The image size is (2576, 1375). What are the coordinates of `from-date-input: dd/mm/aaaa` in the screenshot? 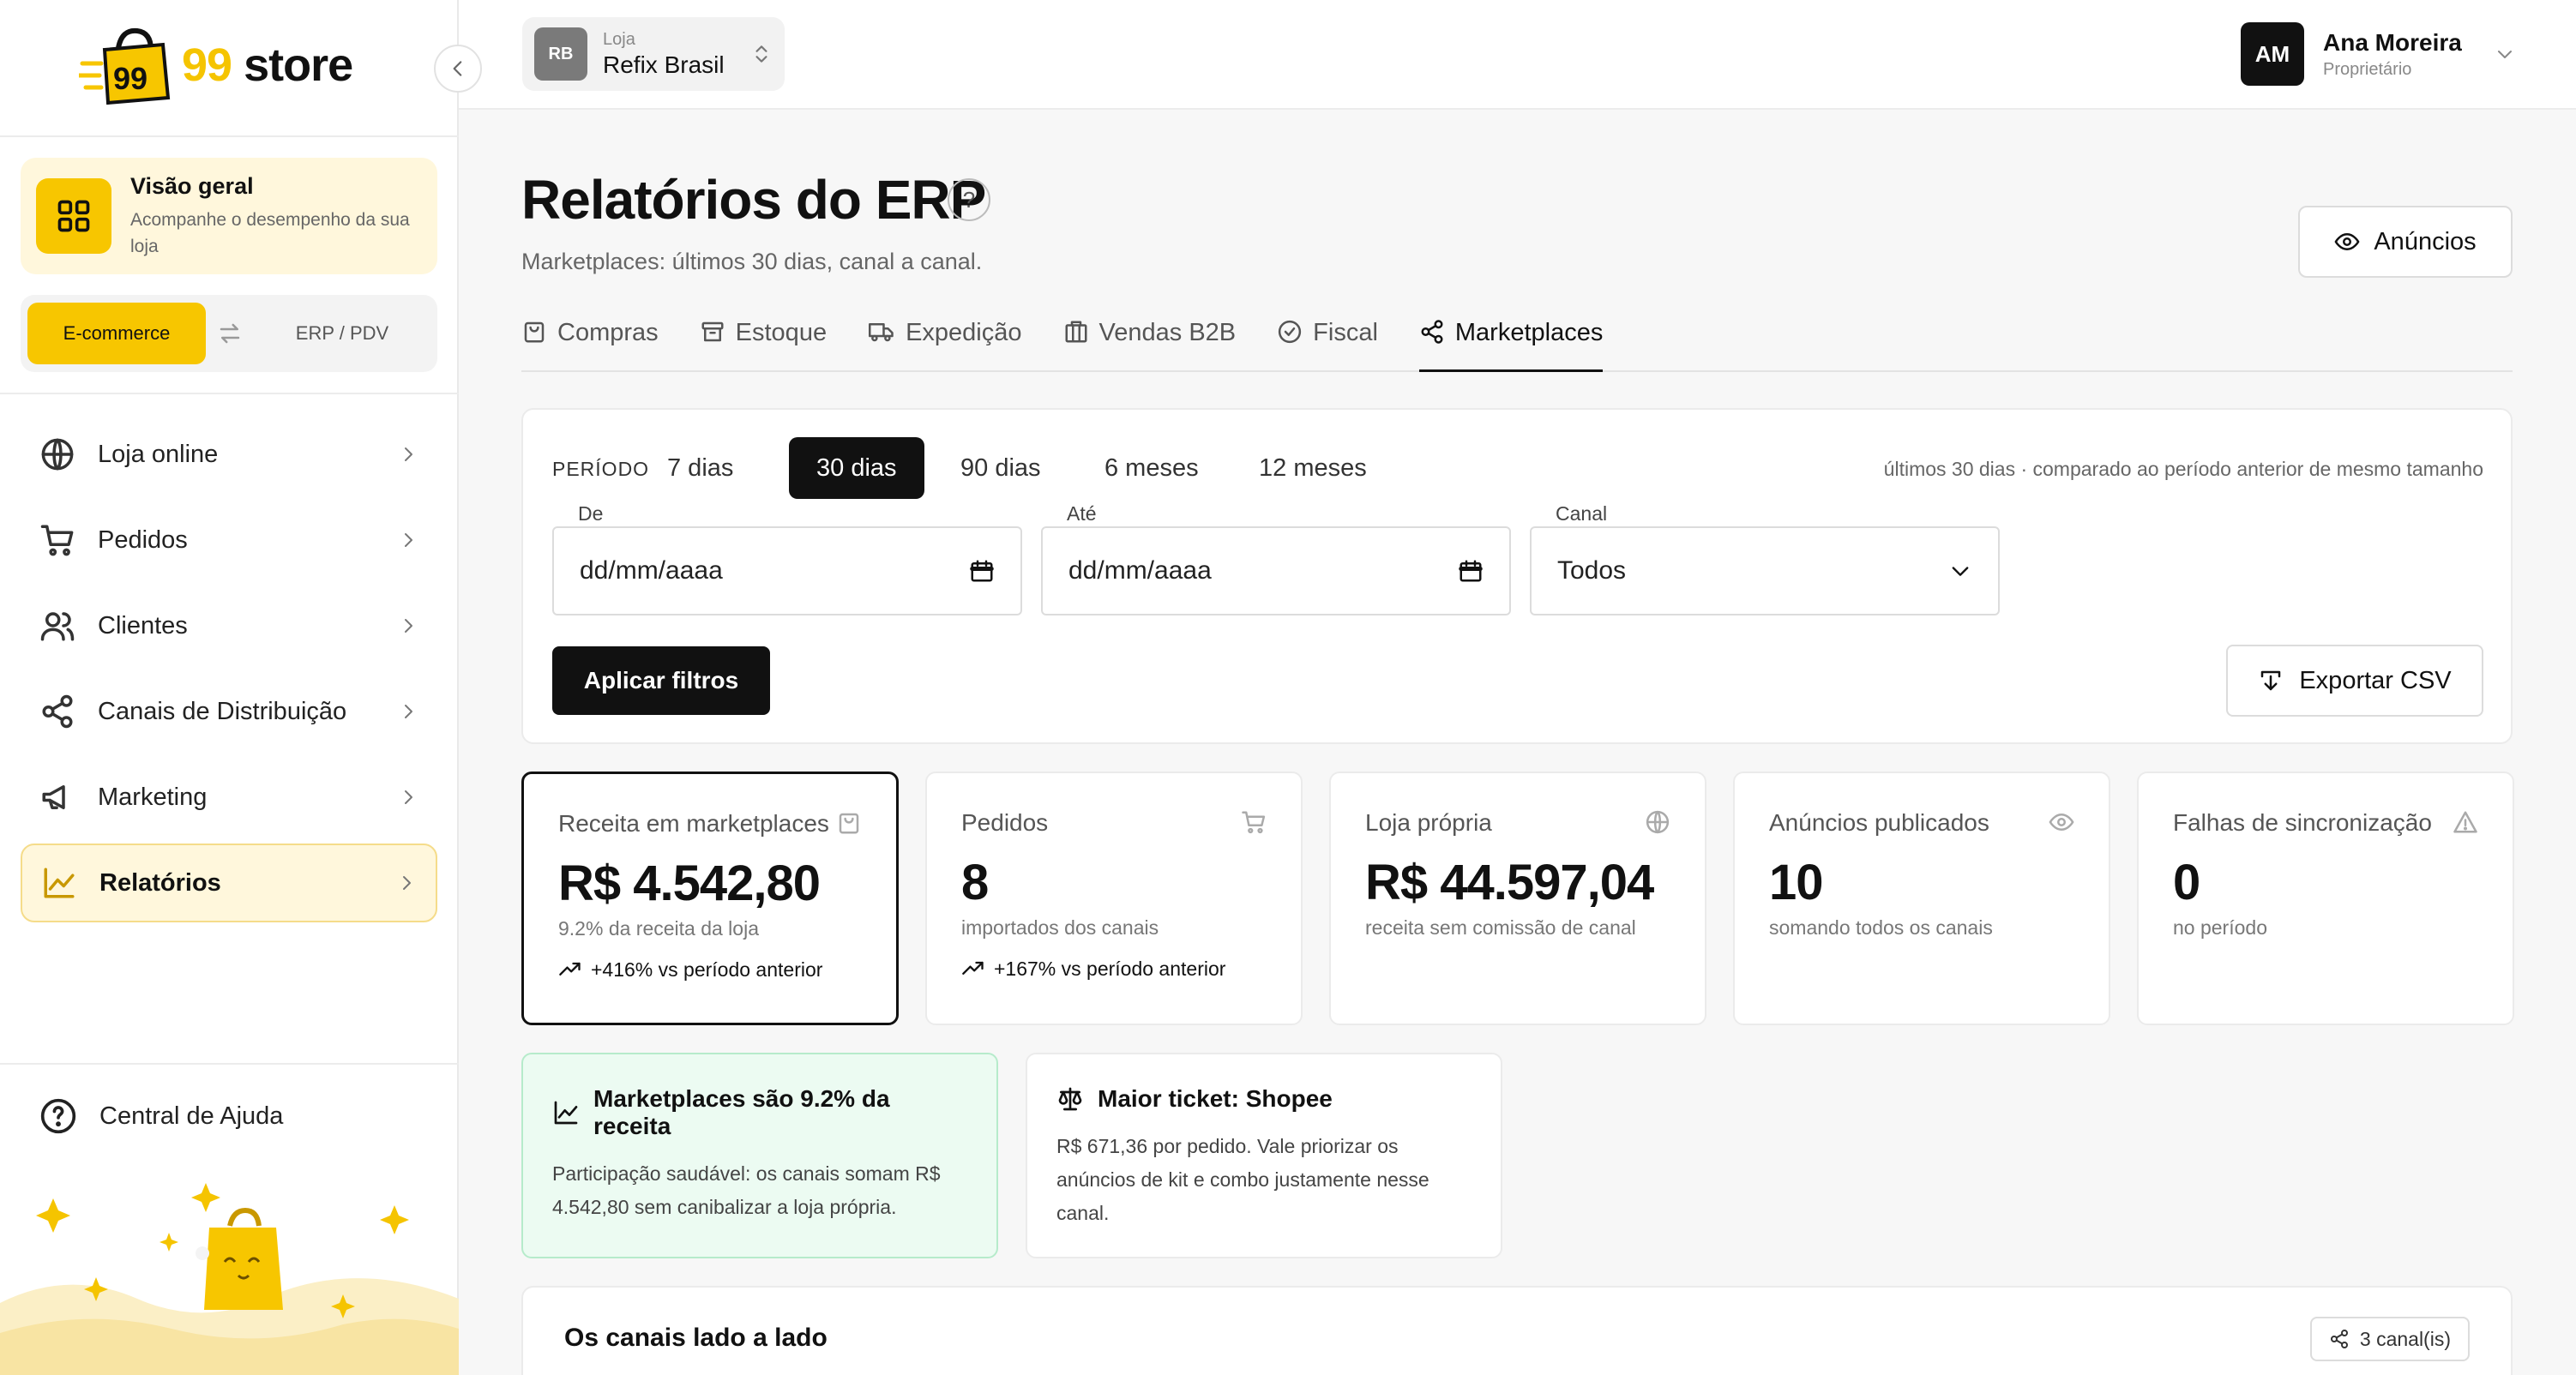 It's located at (787, 570).